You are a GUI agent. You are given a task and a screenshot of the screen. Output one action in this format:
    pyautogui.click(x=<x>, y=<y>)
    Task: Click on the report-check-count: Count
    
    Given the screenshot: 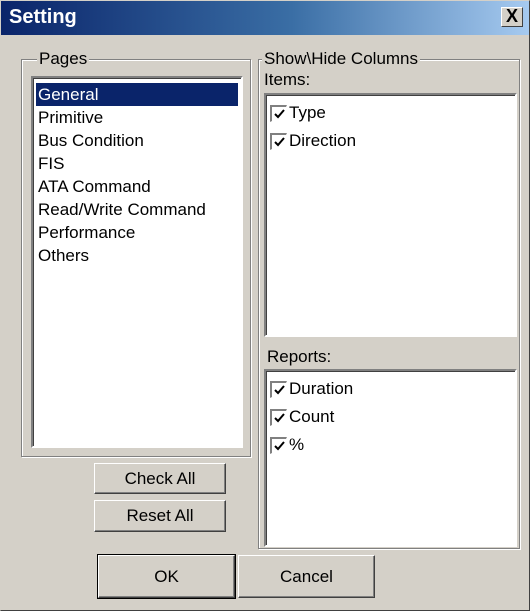 What is the action you would take?
    pyautogui.click(x=302, y=417)
    